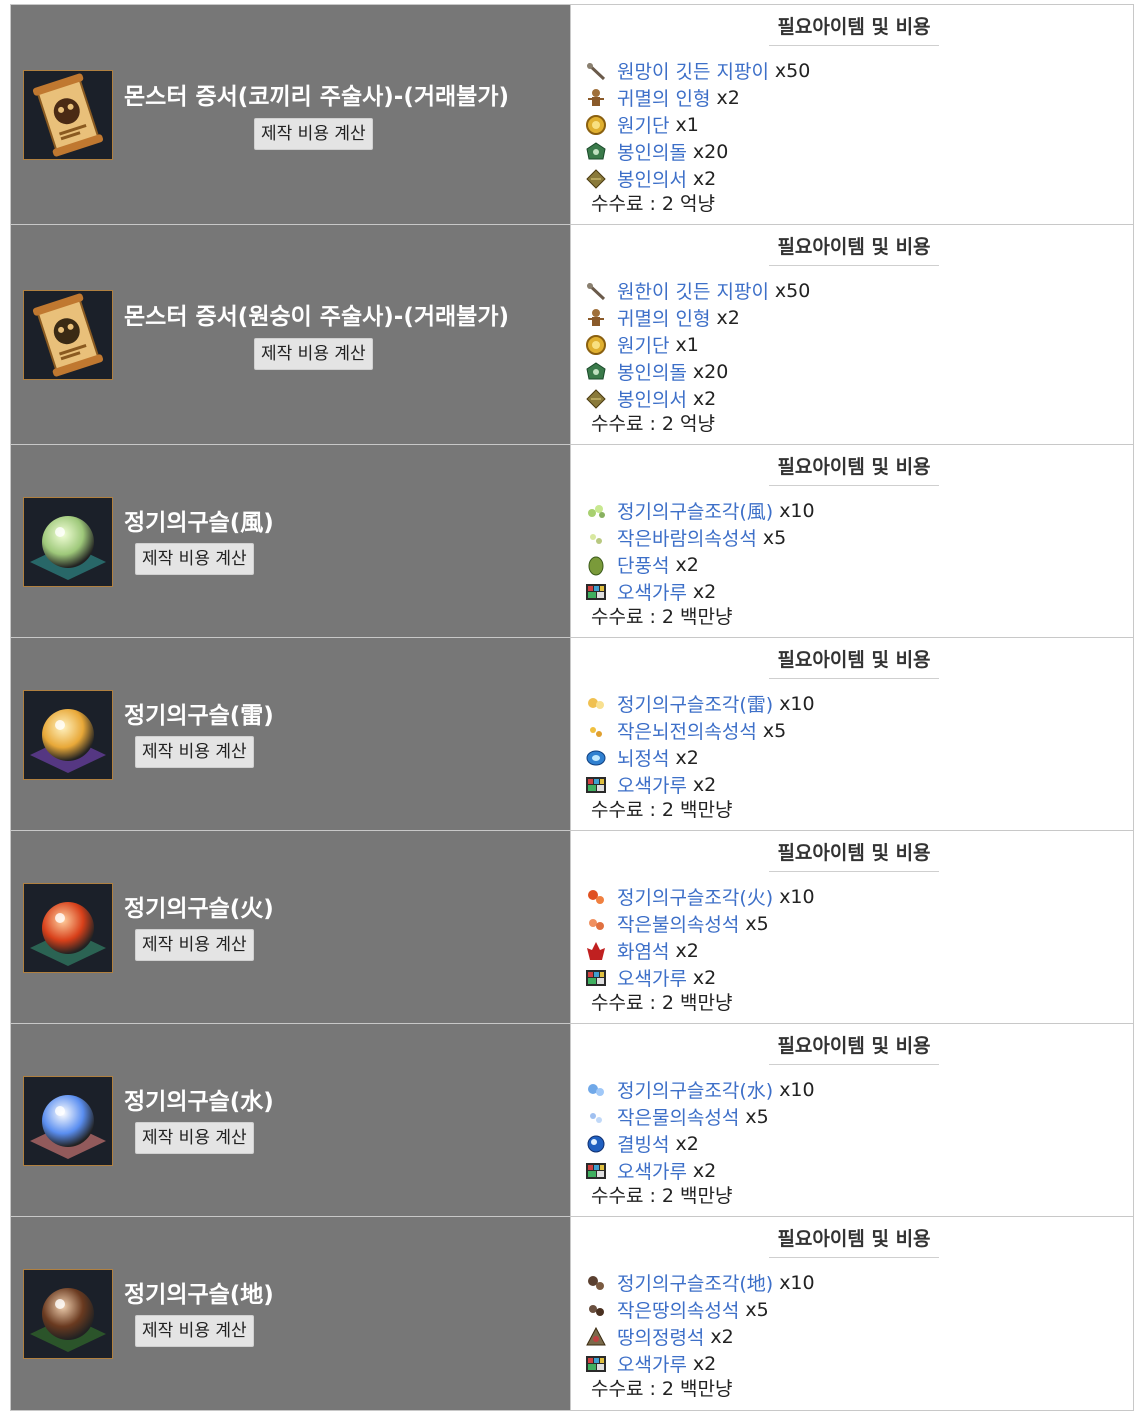 The width and height of the screenshot is (1140, 1415). Describe the element at coordinates (596, 731) in the screenshot. I see `thunder-stone-small-icon` at that location.